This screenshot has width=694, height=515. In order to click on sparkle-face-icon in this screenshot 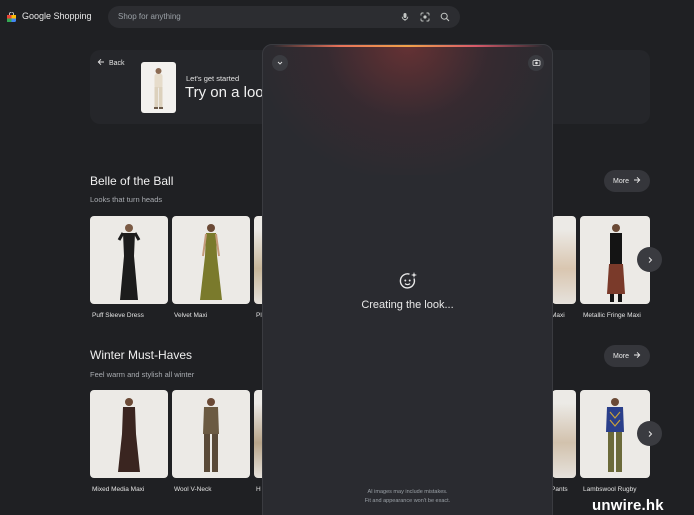, I will do `click(408, 283)`.